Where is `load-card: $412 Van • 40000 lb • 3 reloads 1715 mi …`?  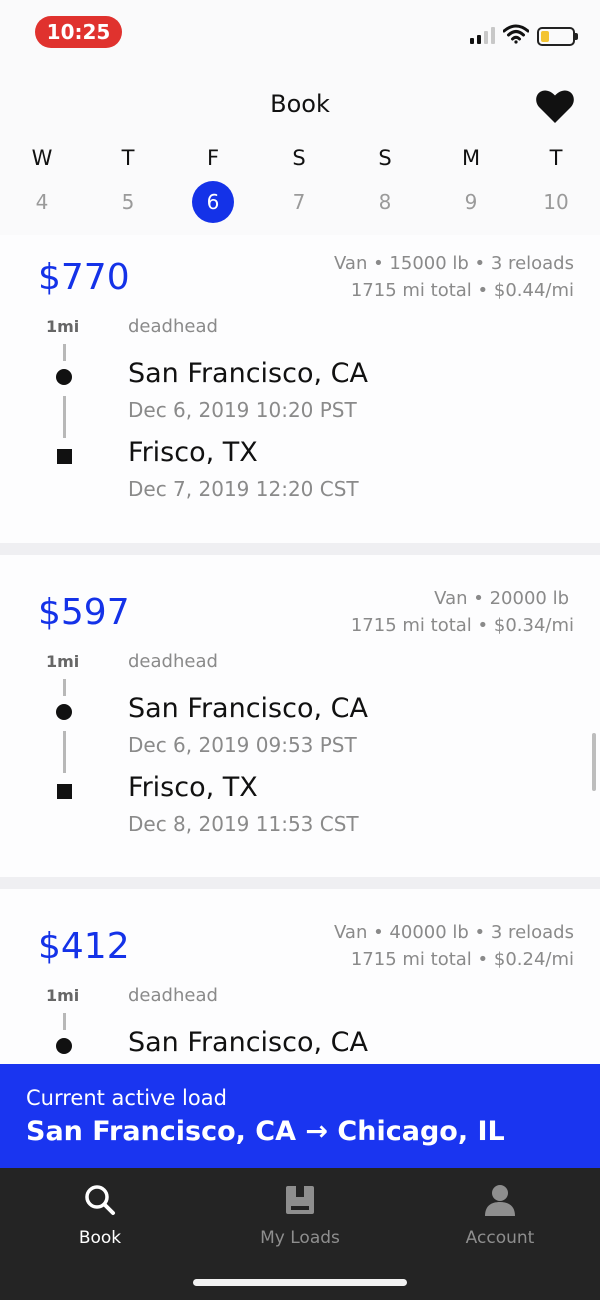 load-card: $412 Van • 40000 lb • 3 reloads 1715 mi … is located at coordinates (300, 976).